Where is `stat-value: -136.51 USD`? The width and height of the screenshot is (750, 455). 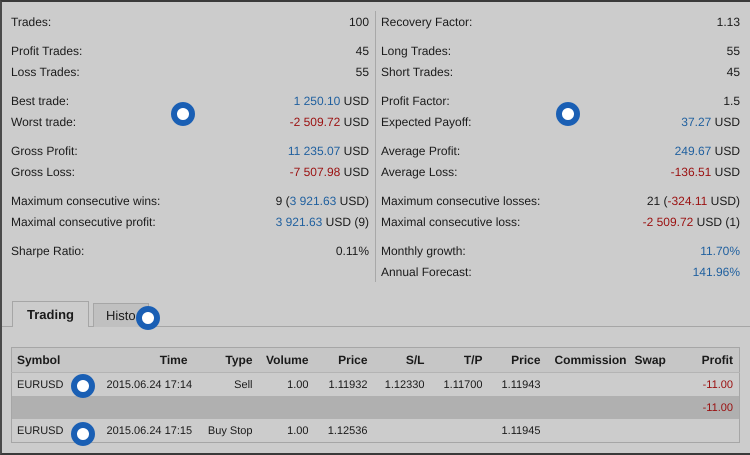 stat-value: -136.51 USD is located at coordinates (705, 171).